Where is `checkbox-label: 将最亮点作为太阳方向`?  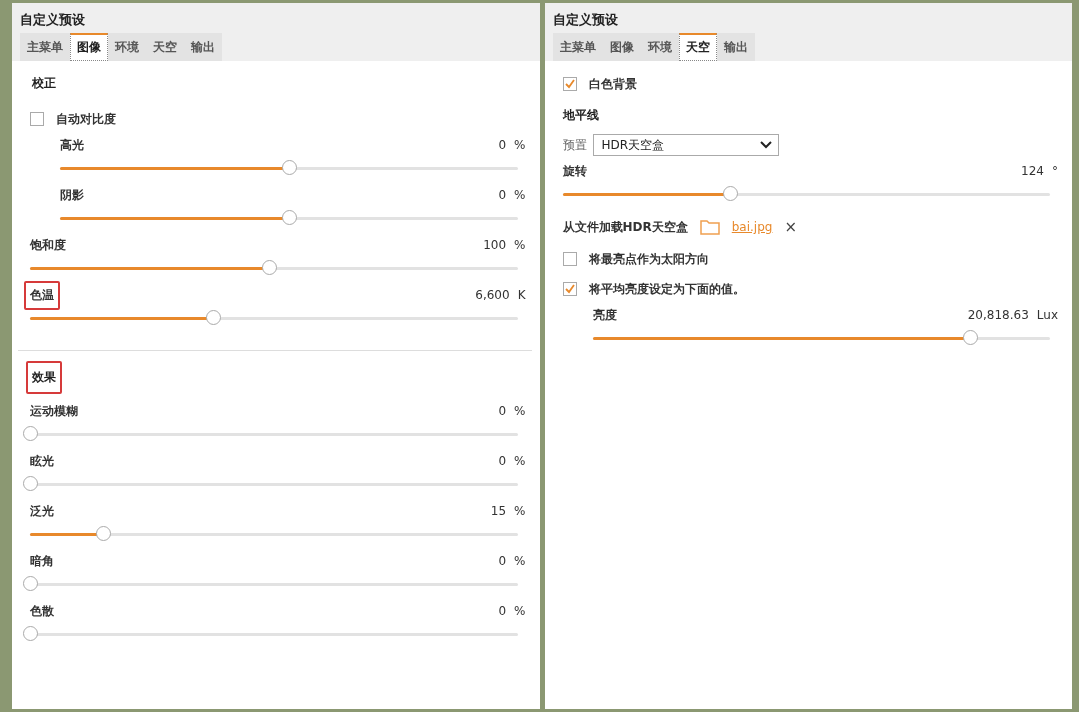 checkbox-label: 将最亮点作为太阳方向 is located at coordinates (648, 259).